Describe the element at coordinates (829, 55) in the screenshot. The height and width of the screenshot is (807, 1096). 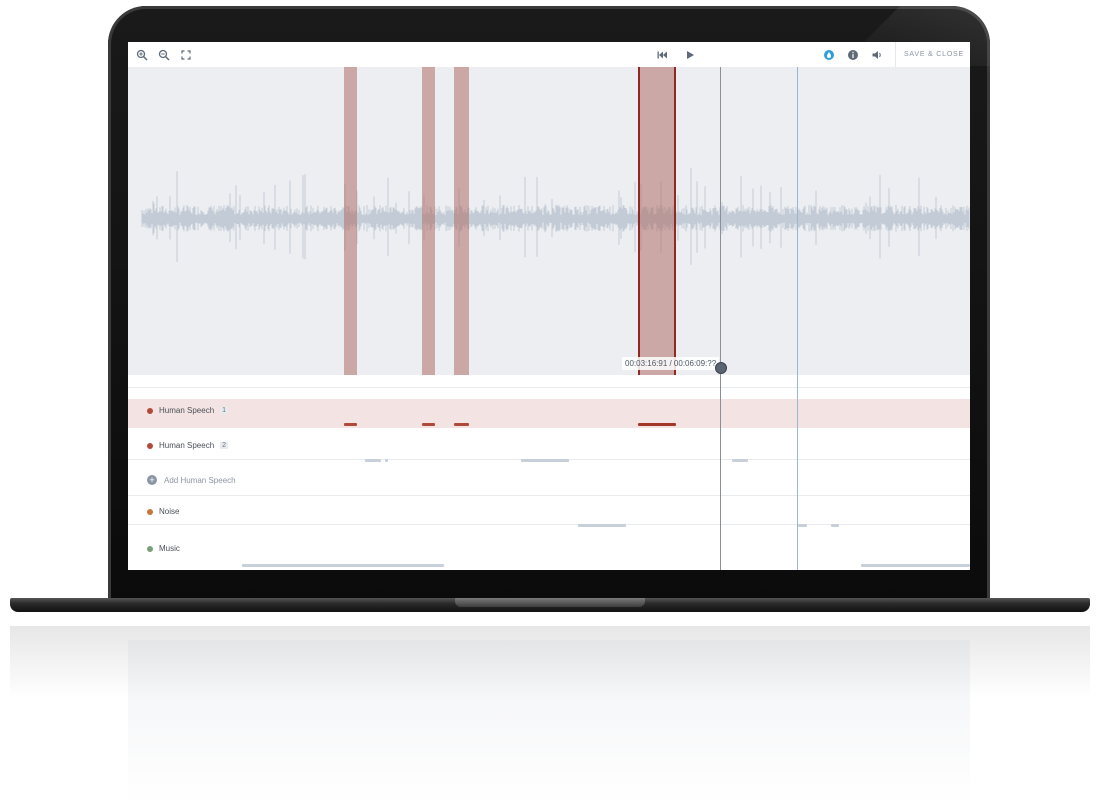
I see `drop-icon` at that location.